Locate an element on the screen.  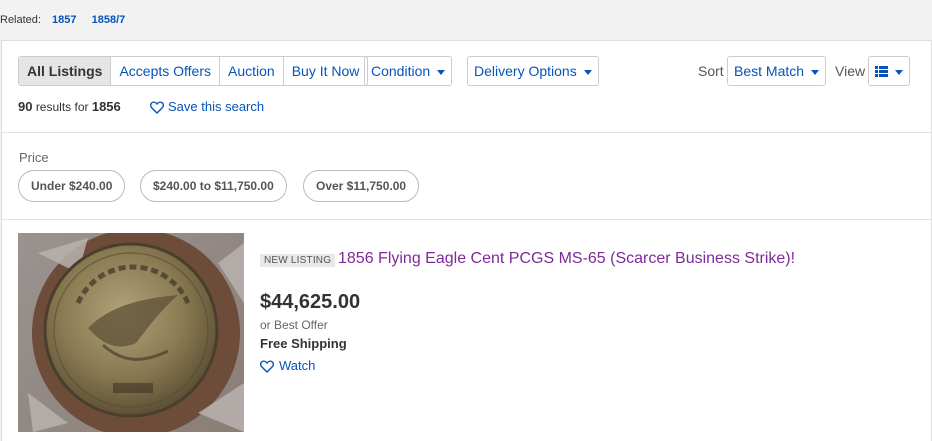
results-number: 90 is located at coordinates (25, 106).